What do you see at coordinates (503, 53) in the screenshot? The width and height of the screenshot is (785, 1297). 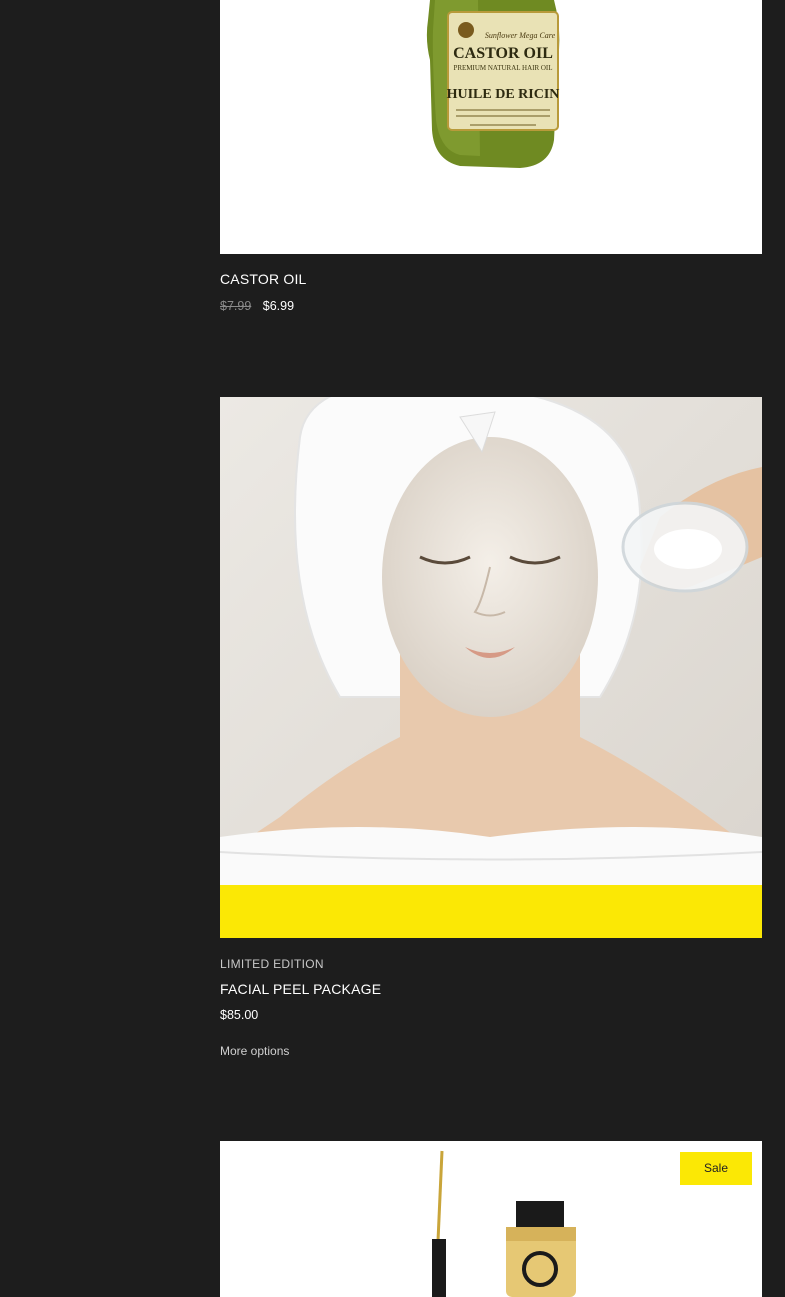 I see `bottle-name-text: CASTOR OIL` at bounding box center [503, 53].